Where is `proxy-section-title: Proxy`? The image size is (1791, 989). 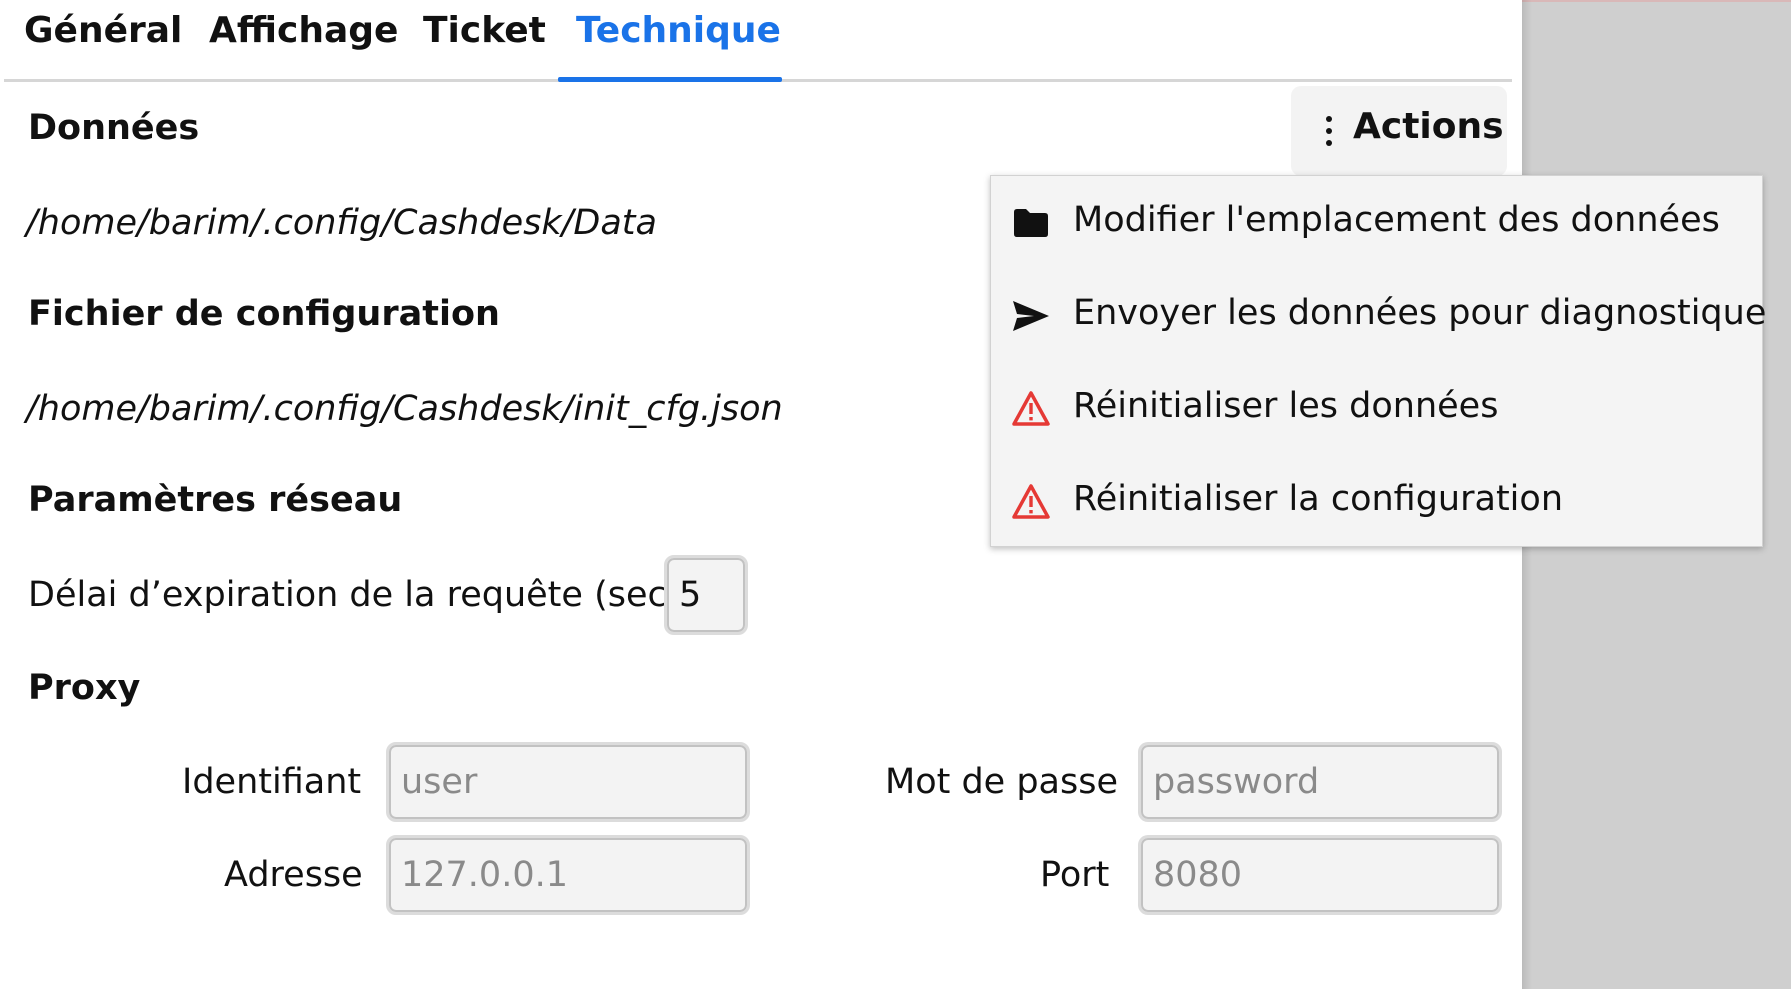 proxy-section-title: Proxy is located at coordinates (84, 688).